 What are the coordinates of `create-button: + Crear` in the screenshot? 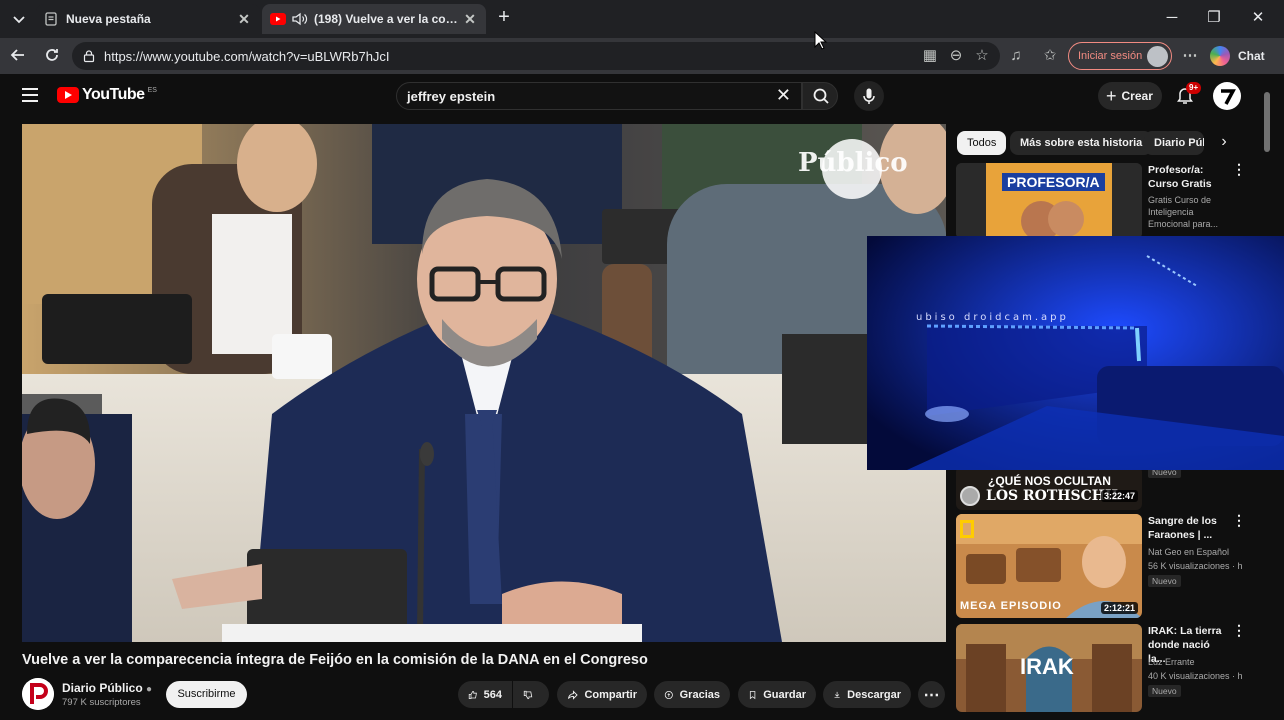 It's located at (1130, 96).